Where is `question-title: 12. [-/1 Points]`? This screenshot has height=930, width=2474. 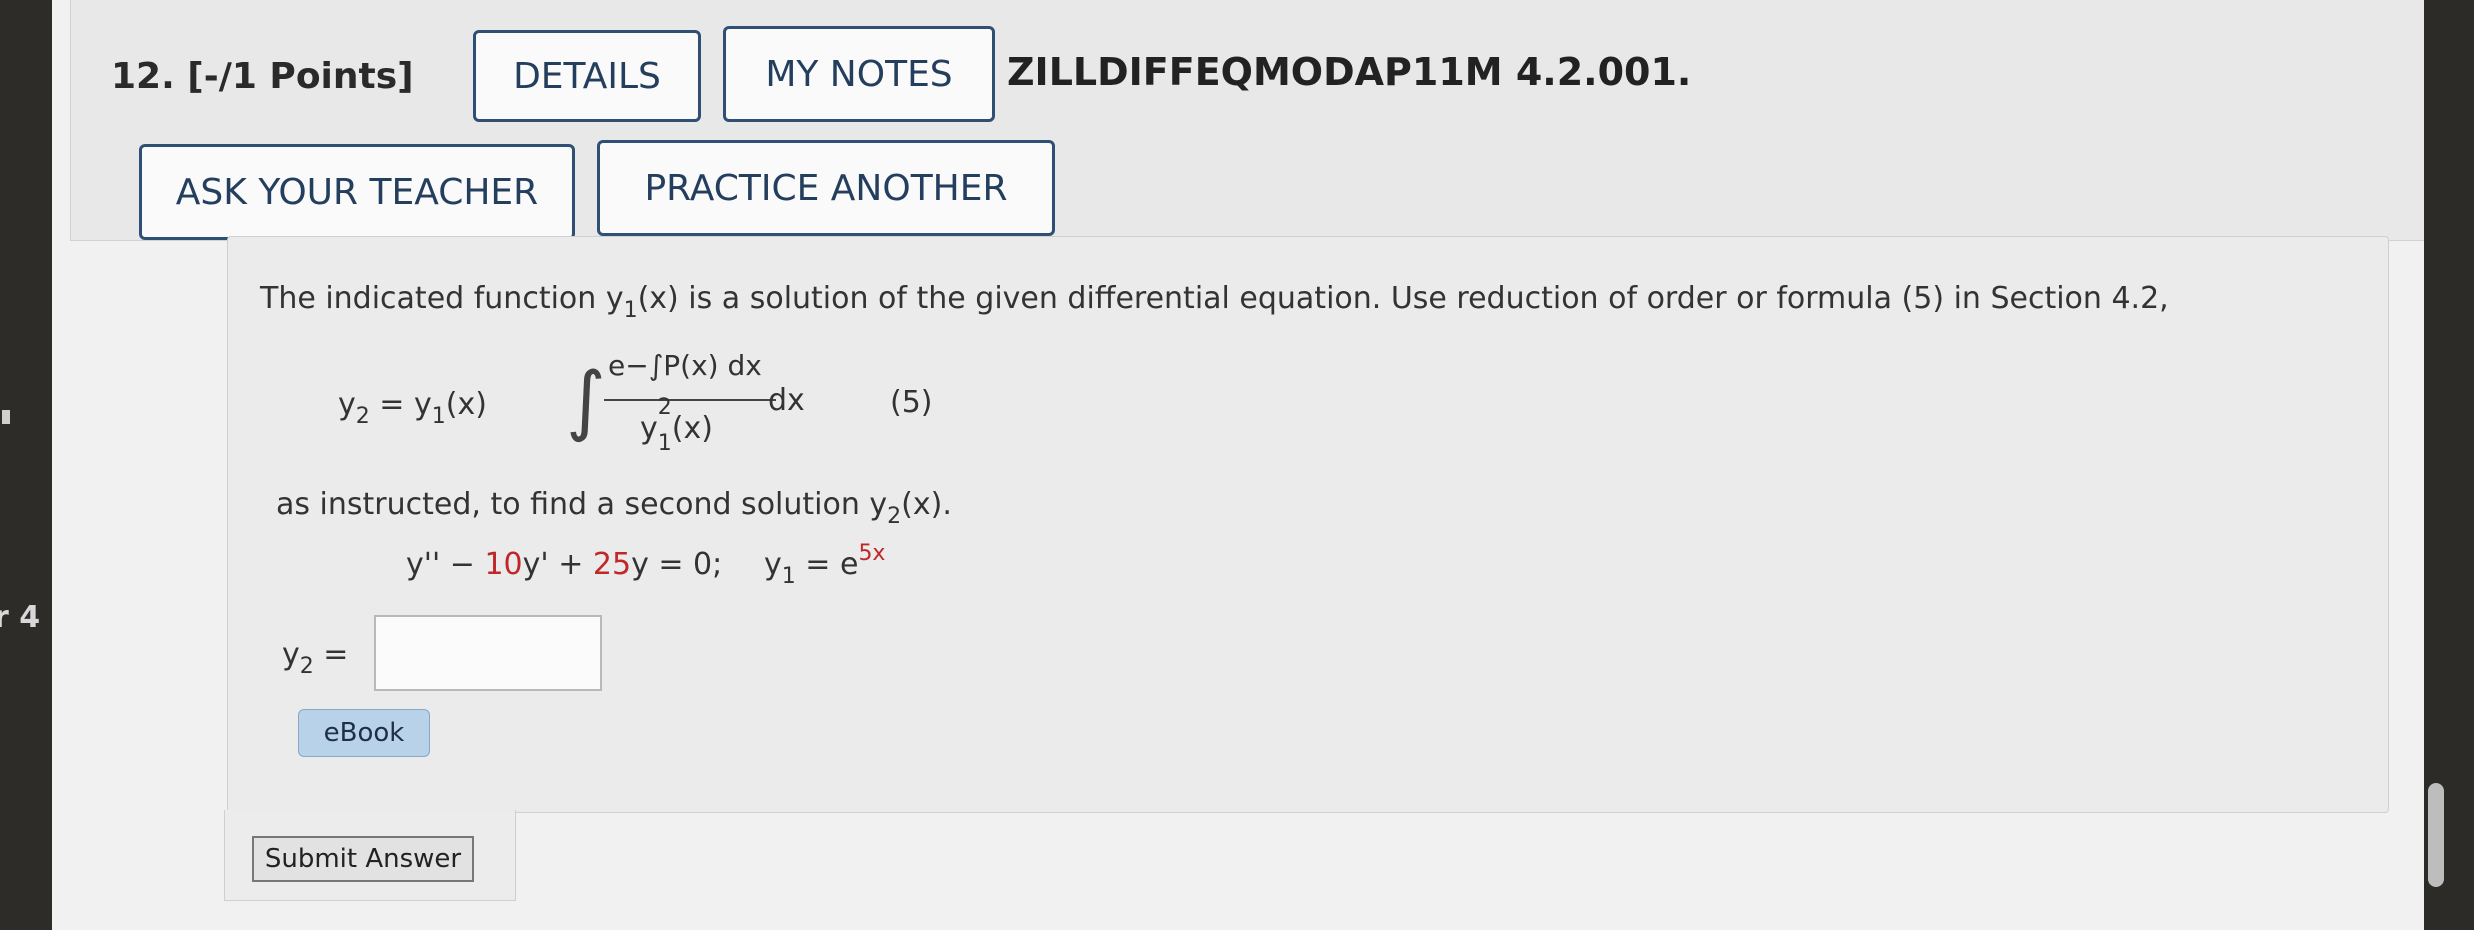 question-title: 12. [-/1 Points] is located at coordinates (262, 76).